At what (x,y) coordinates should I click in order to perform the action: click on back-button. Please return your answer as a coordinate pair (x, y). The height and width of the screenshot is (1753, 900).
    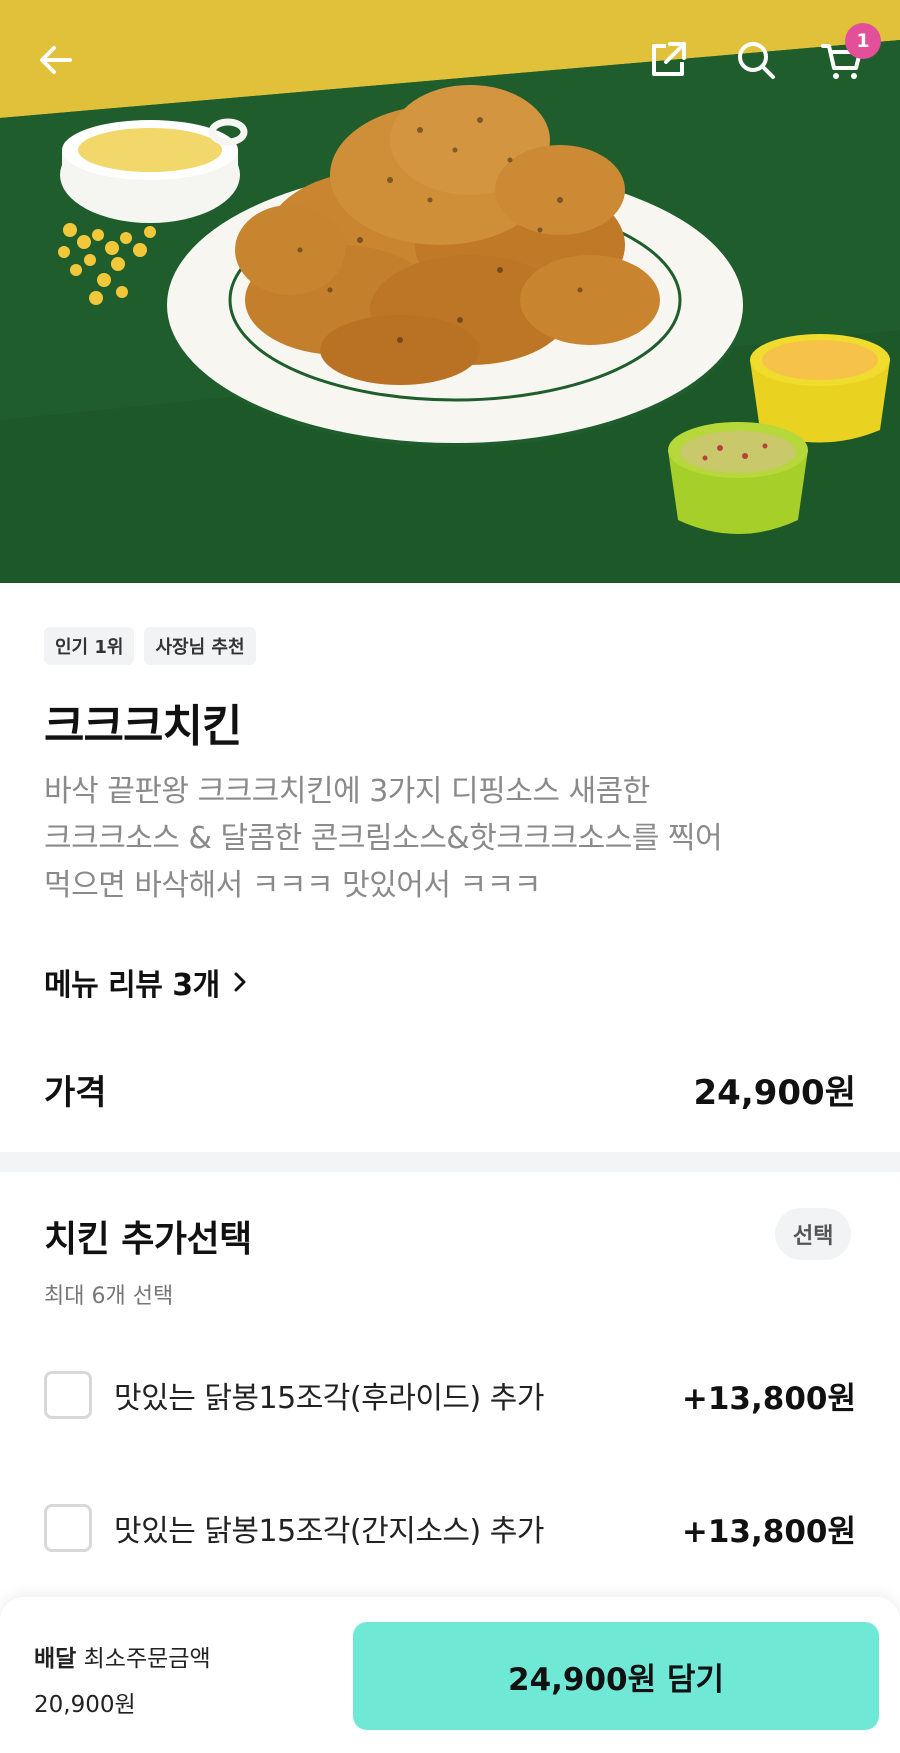
    Looking at the image, I should click on (56, 60).